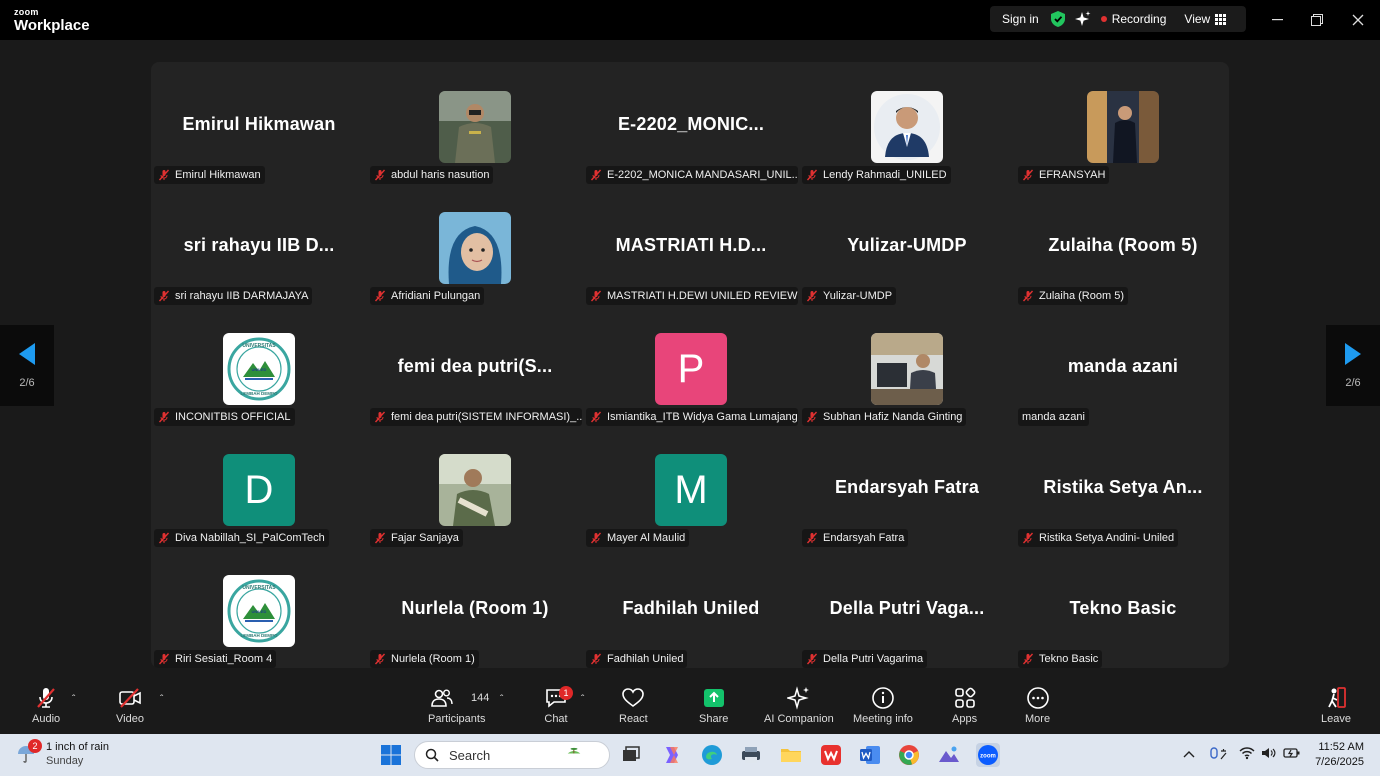  I want to click on clock-time: 11:52 AM, so click(1341, 747).